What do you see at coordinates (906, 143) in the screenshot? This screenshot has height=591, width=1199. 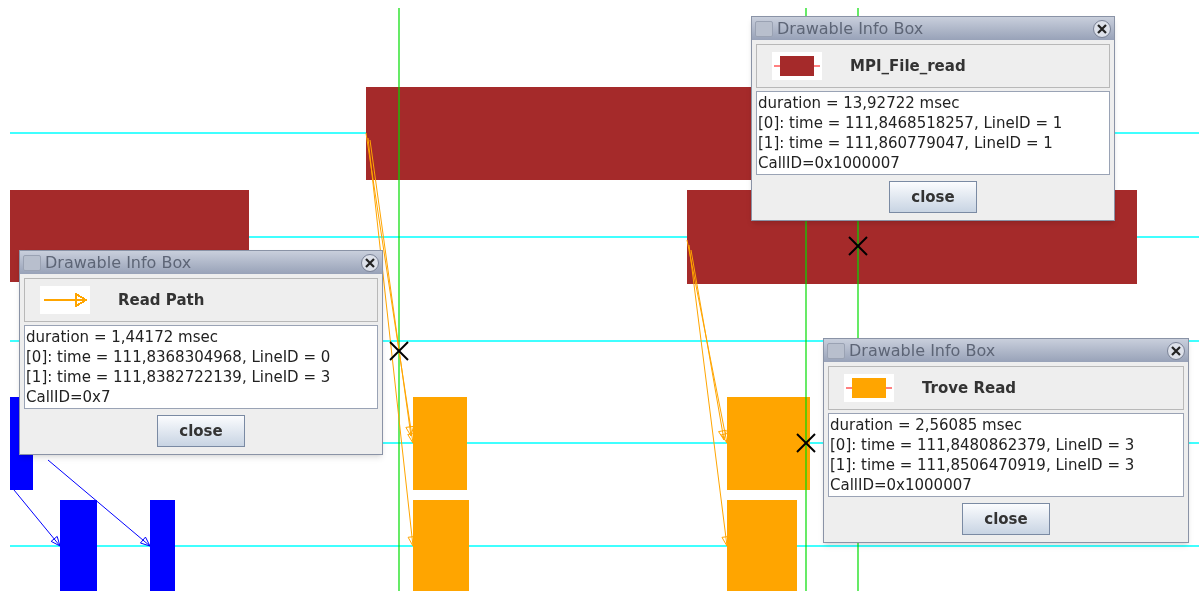 I see `info-line: [1]: time = 111,860779047, LineID = 1` at bounding box center [906, 143].